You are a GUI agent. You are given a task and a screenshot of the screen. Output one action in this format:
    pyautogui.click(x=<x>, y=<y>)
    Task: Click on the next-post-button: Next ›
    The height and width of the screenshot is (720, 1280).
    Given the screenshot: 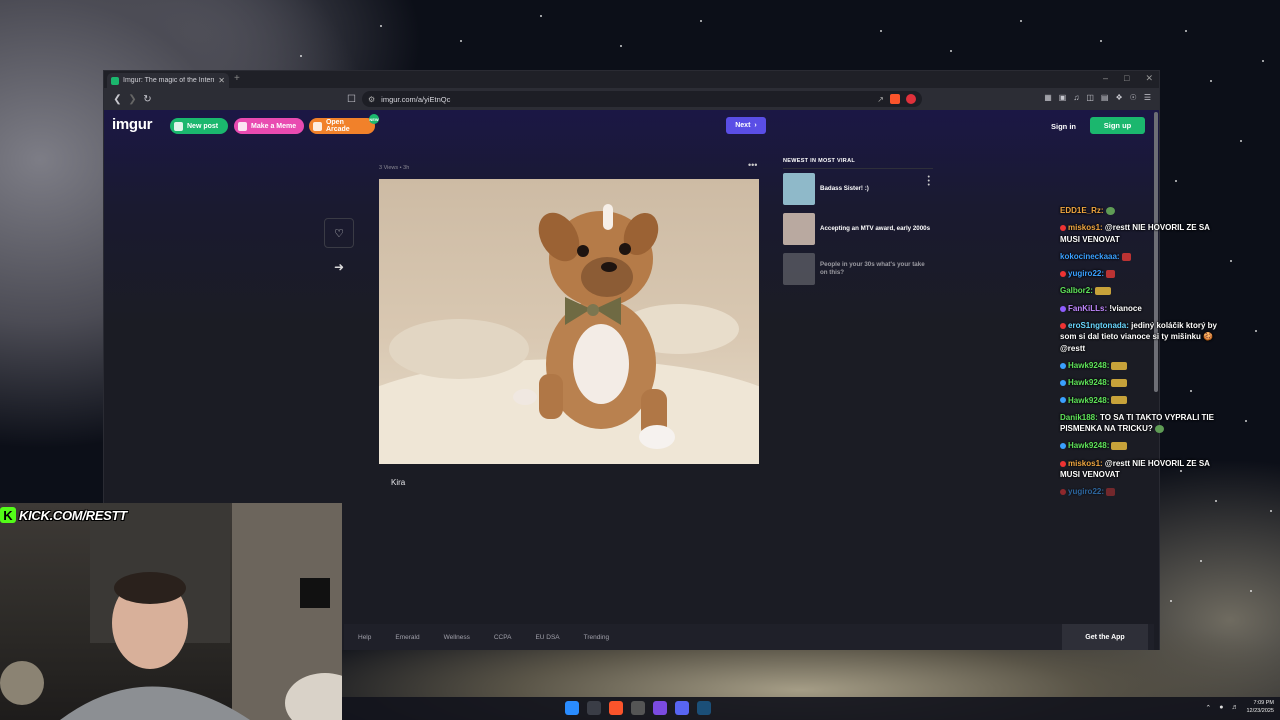 What is the action you would take?
    pyautogui.click(x=746, y=125)
    